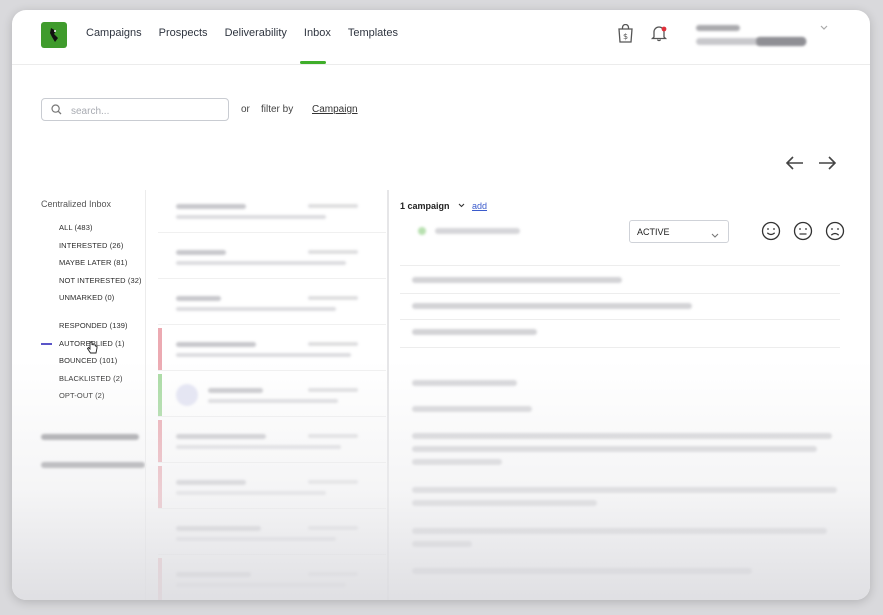 The image size is (883, 615). I want to click on status-select-value: ACTIVE, so click(653, 232).